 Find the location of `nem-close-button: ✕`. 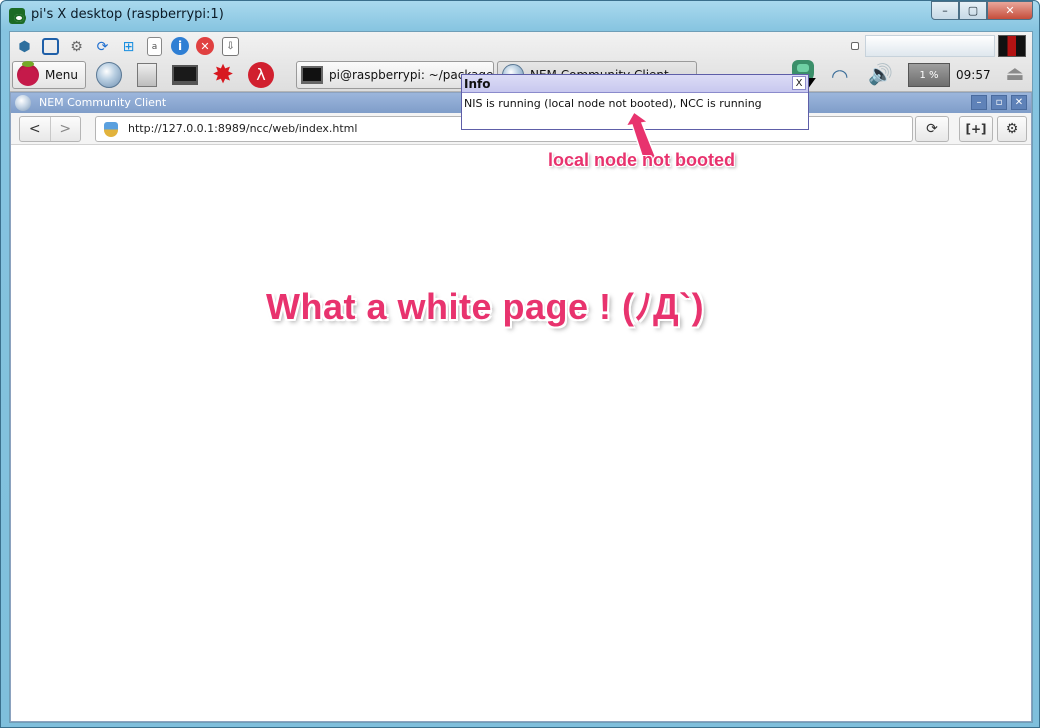

nem-close-button: ✕ is located at coordinates (1019, 102).